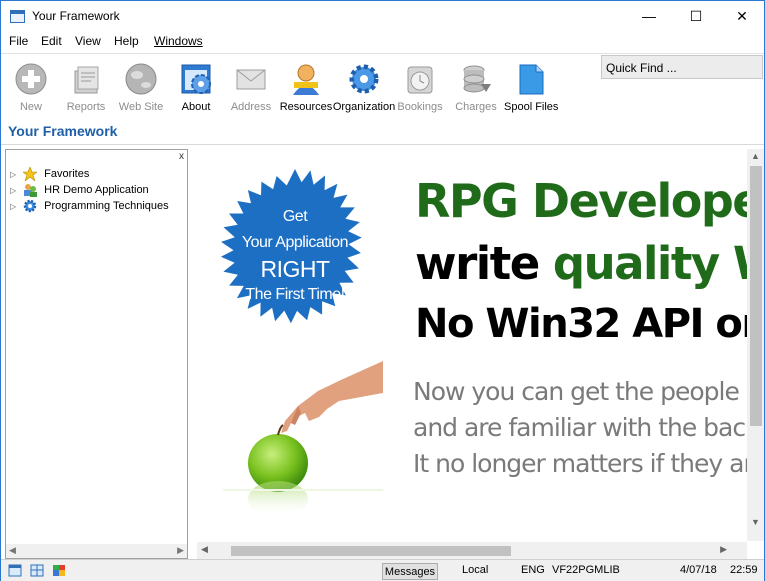 Image resolution: width=765 pixels, height=581 pixels. I want to click on badge-line: RIGHT, so click(295, 269).